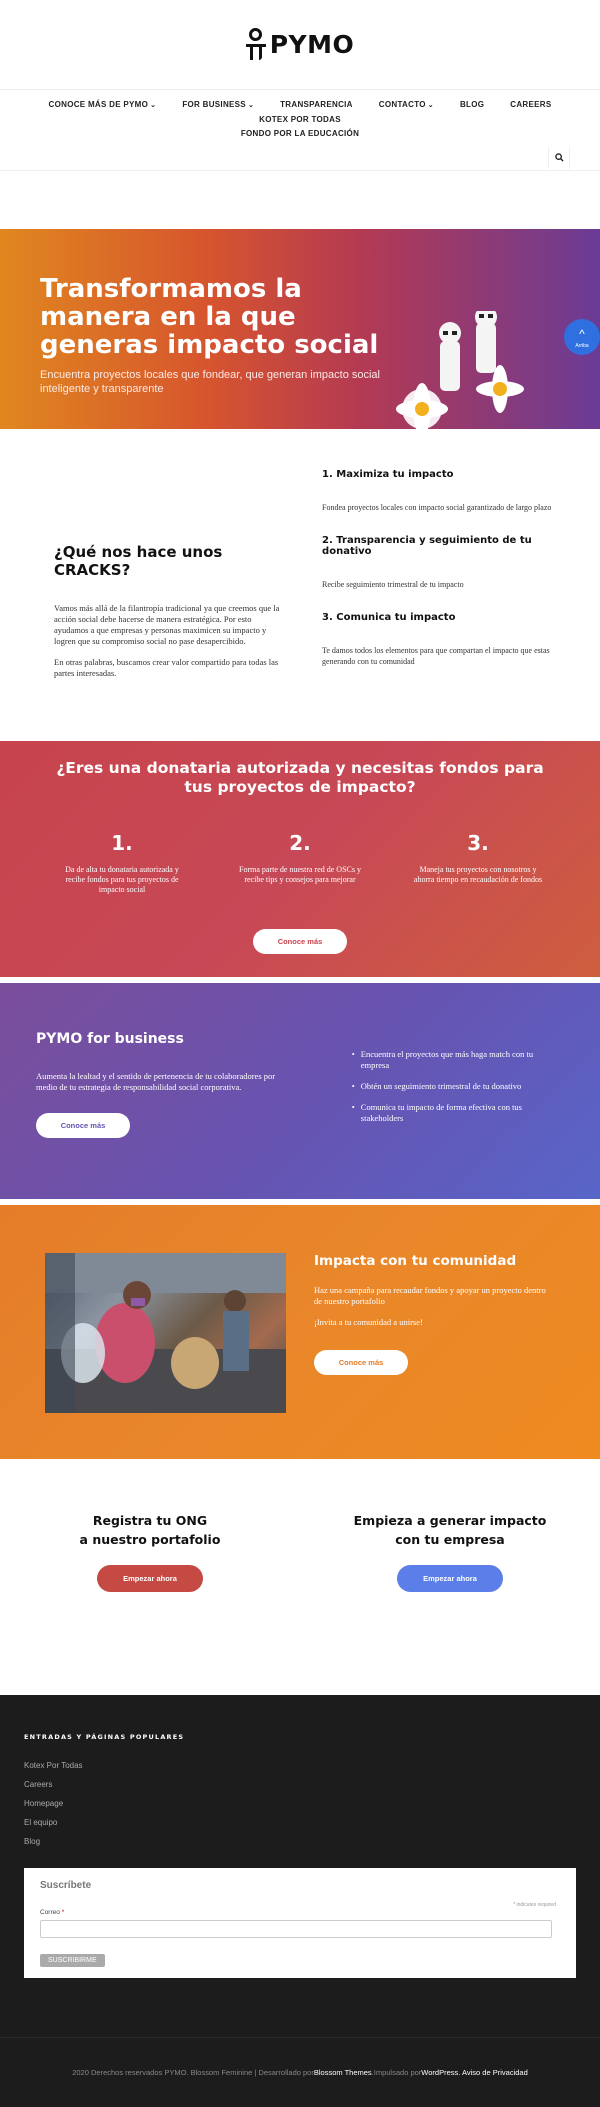  Describe the element at coordinates (150, 1578) in the screenshot. I see `ong-empezar-button: Empezar ahora` at that location.